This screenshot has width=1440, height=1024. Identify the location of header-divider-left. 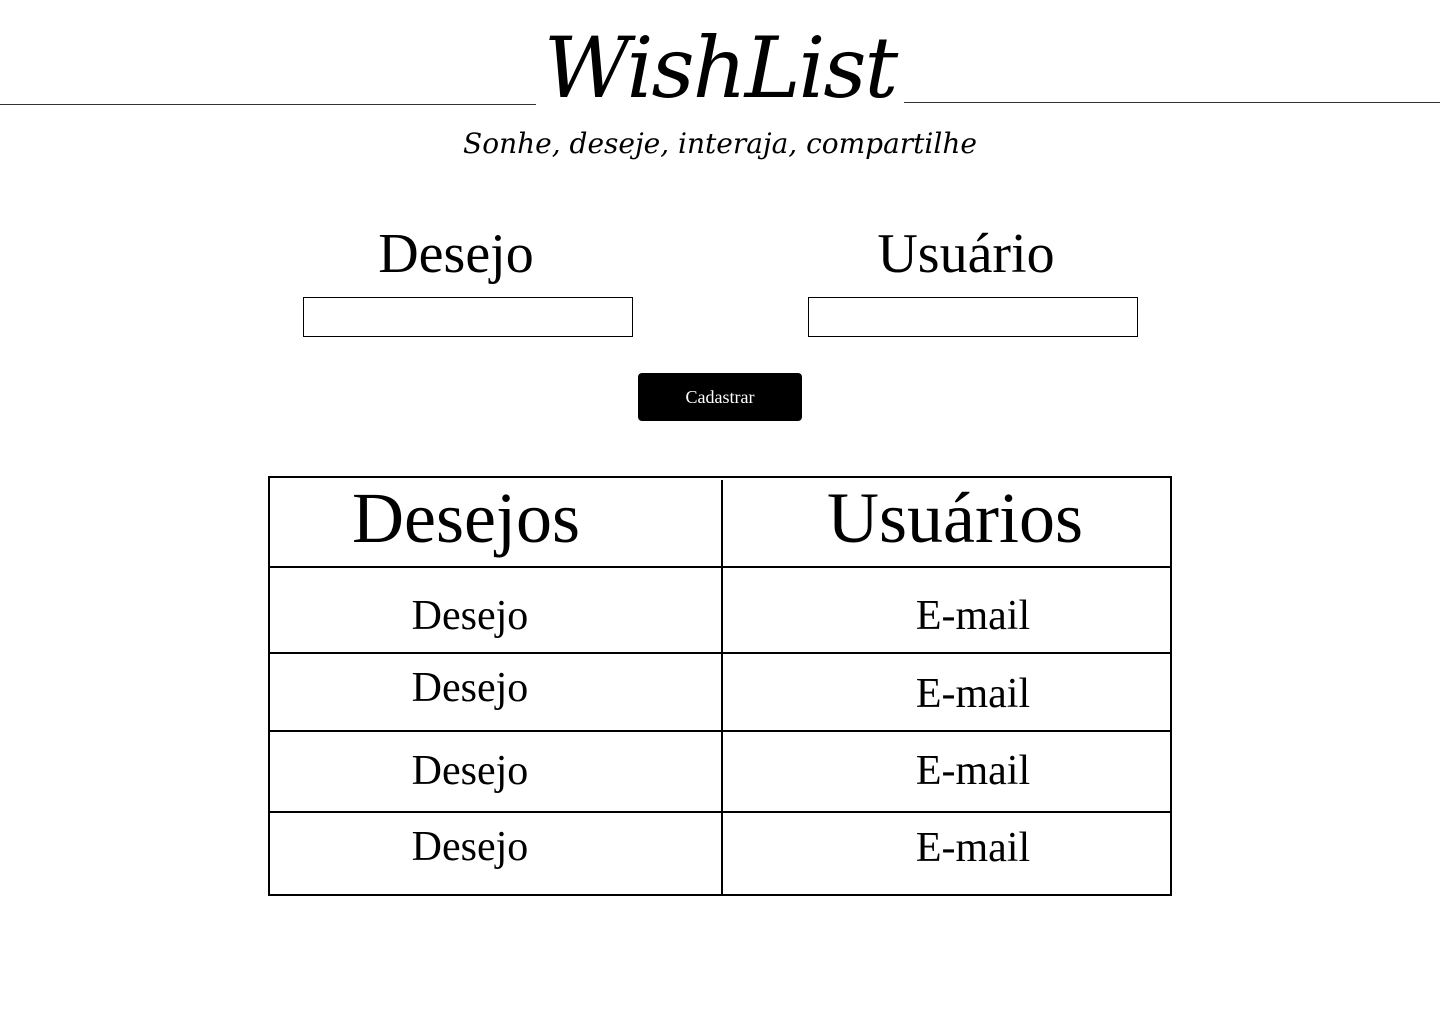
(268, 104).